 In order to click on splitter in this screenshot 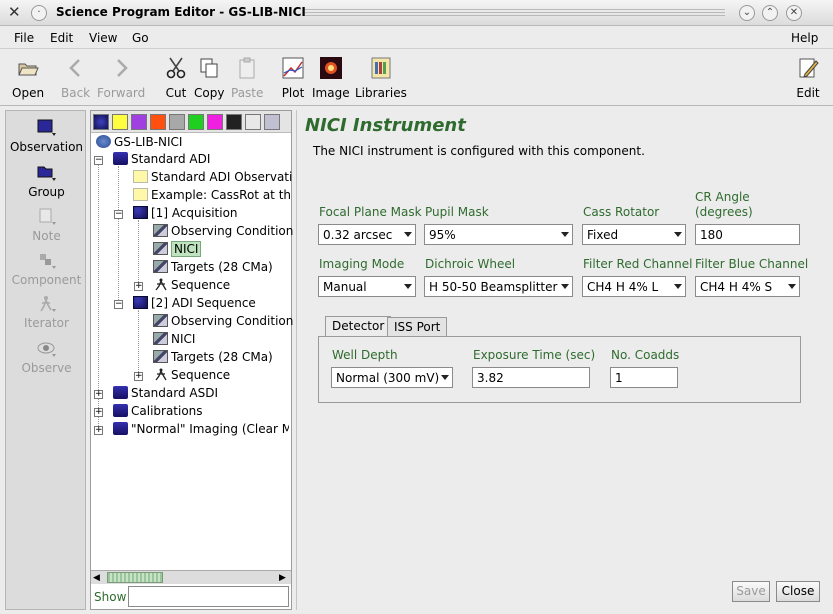, I will do `click(297, 360)`.